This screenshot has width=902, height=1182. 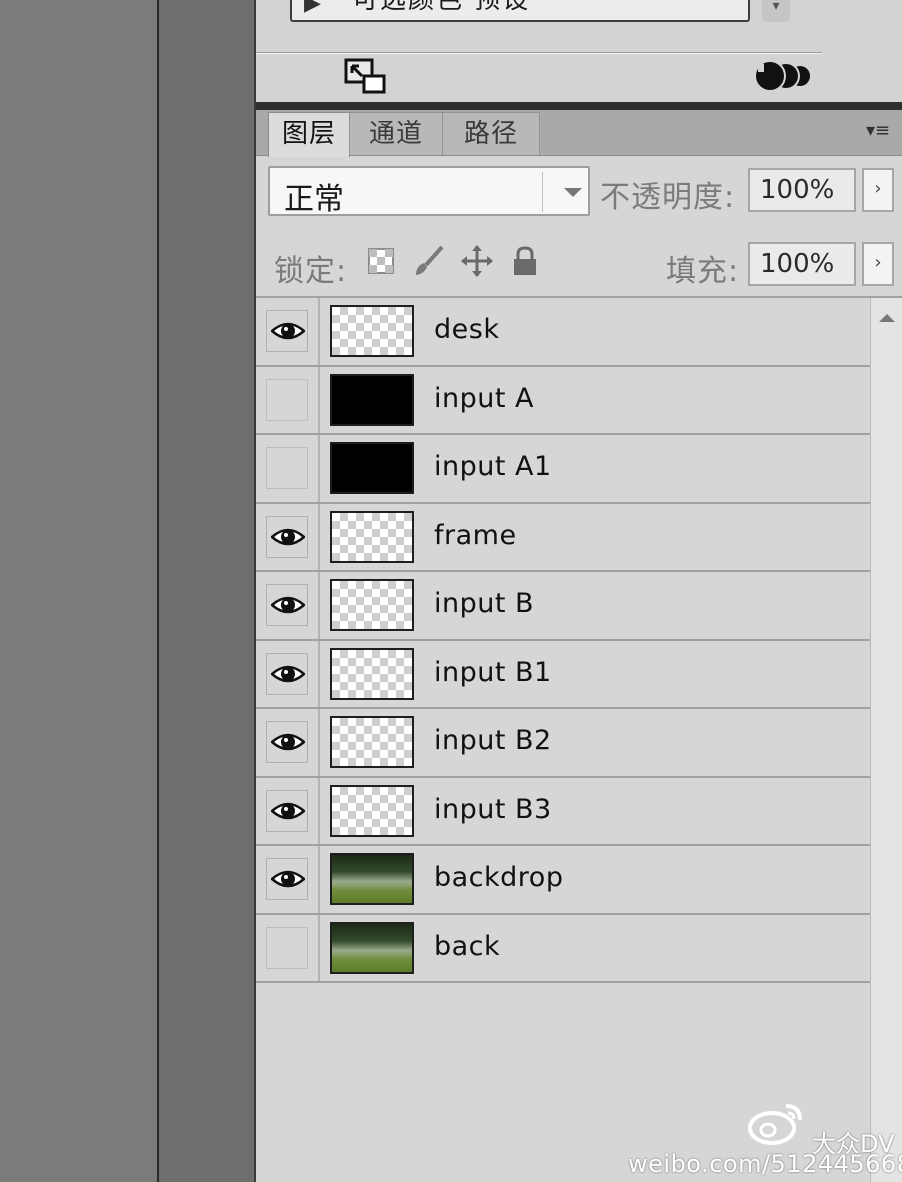 What do you see at coordinates (802, 190) in the screenshot?
I see `opacity-input: 100%` at bounding box center [802, 190].